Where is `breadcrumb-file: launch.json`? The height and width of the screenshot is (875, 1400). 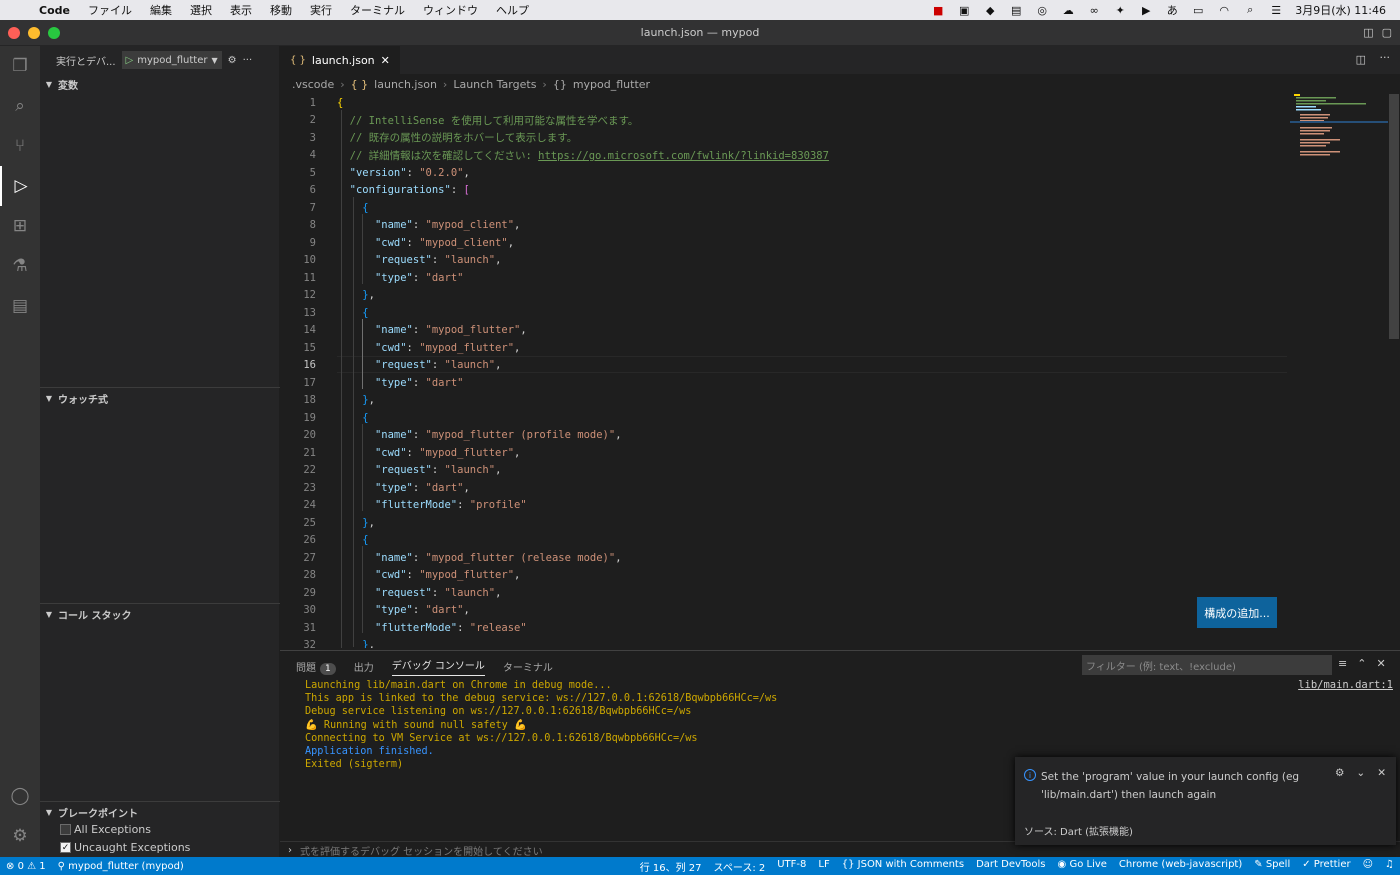
breadcrumb-file: launch.json is located at coordinates (405, 84).